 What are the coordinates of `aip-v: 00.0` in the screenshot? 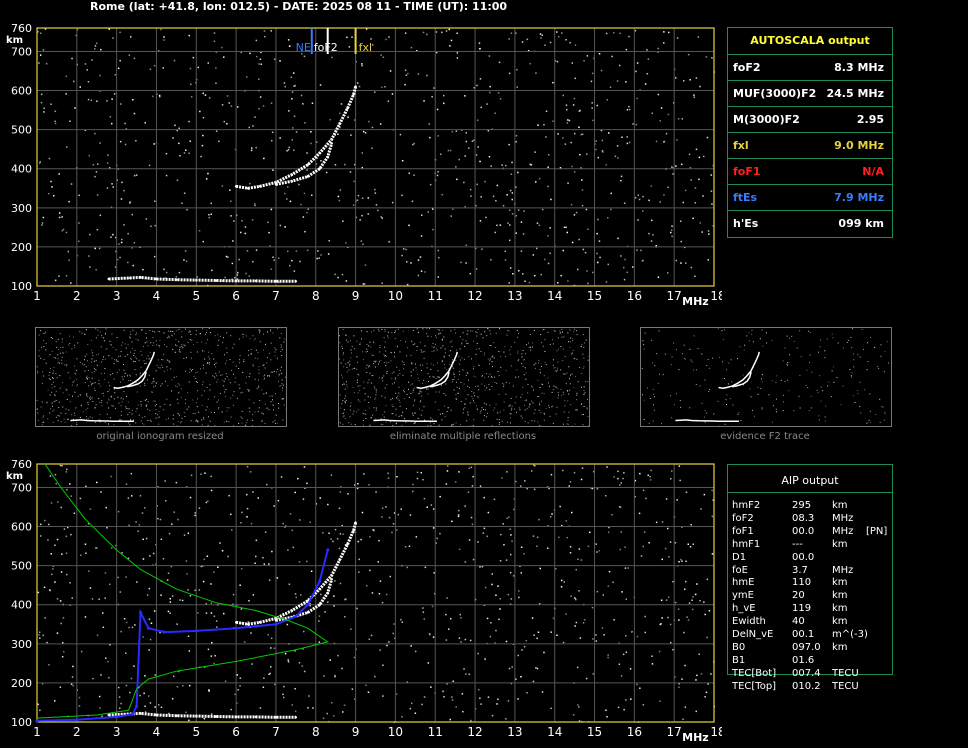 It's located at (803, 557).